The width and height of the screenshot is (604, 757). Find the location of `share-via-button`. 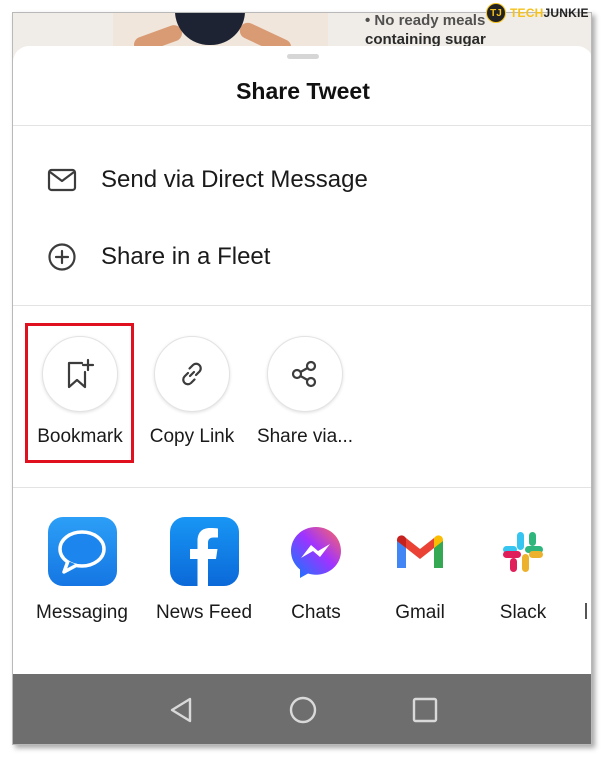

share-via-button is located at coordinates (305, 374).